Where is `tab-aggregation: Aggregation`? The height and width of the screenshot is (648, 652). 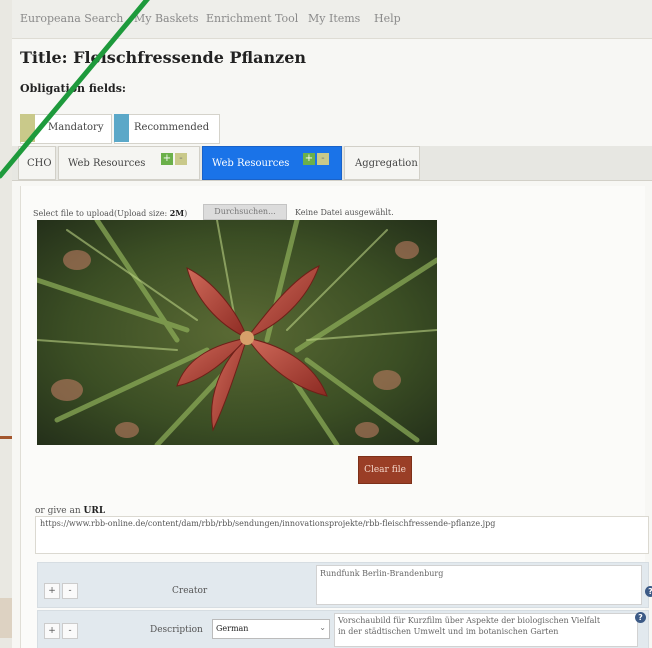
tab-aggregation: Aggregation is located at coordinates (382, 163).